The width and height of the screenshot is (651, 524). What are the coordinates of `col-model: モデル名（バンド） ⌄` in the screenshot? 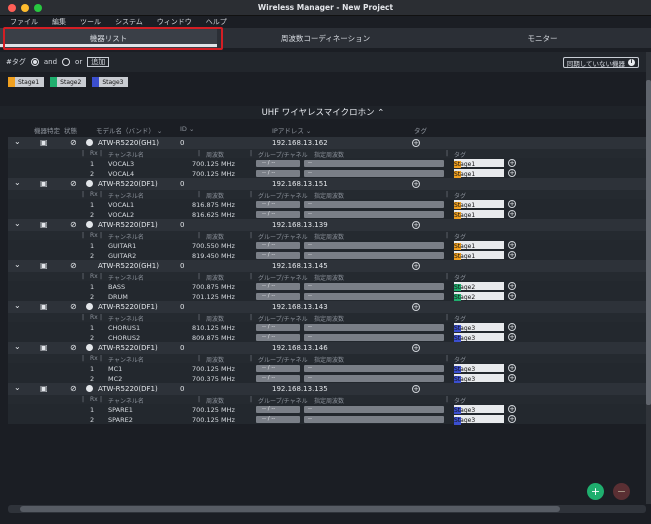 It's located at (129, 130).